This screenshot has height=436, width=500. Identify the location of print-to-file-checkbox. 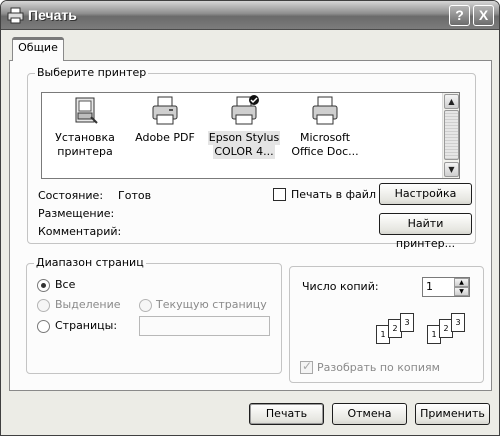
(279, 194).